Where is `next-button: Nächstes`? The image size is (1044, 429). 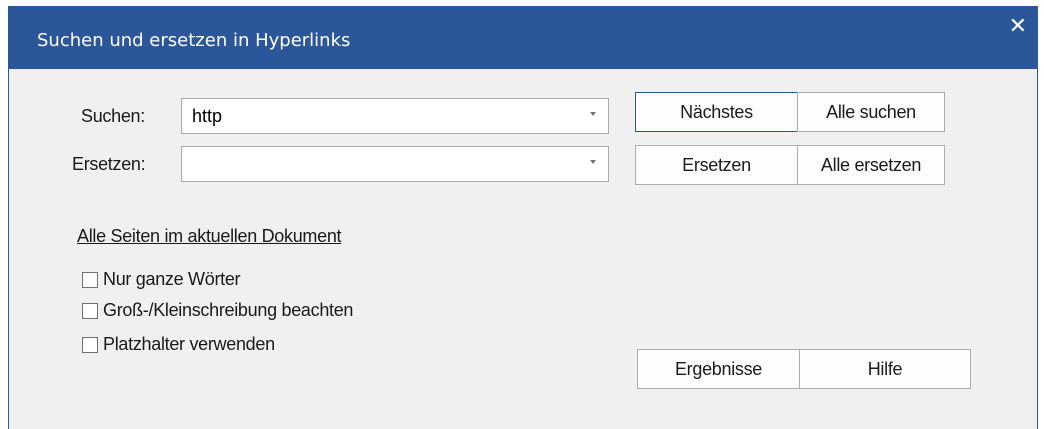 next-button: Nächstes is located at coordinates (716, 112).